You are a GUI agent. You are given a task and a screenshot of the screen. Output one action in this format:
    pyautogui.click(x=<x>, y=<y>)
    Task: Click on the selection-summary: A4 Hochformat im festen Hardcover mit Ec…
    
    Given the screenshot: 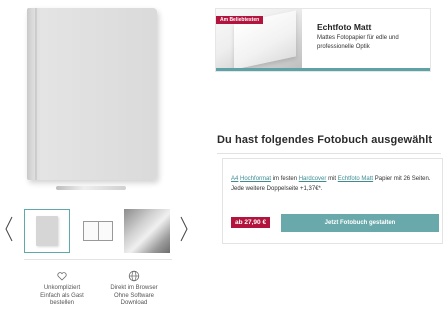 What is the action you would take?
    pyautogui.click(x=332, y=201)
    